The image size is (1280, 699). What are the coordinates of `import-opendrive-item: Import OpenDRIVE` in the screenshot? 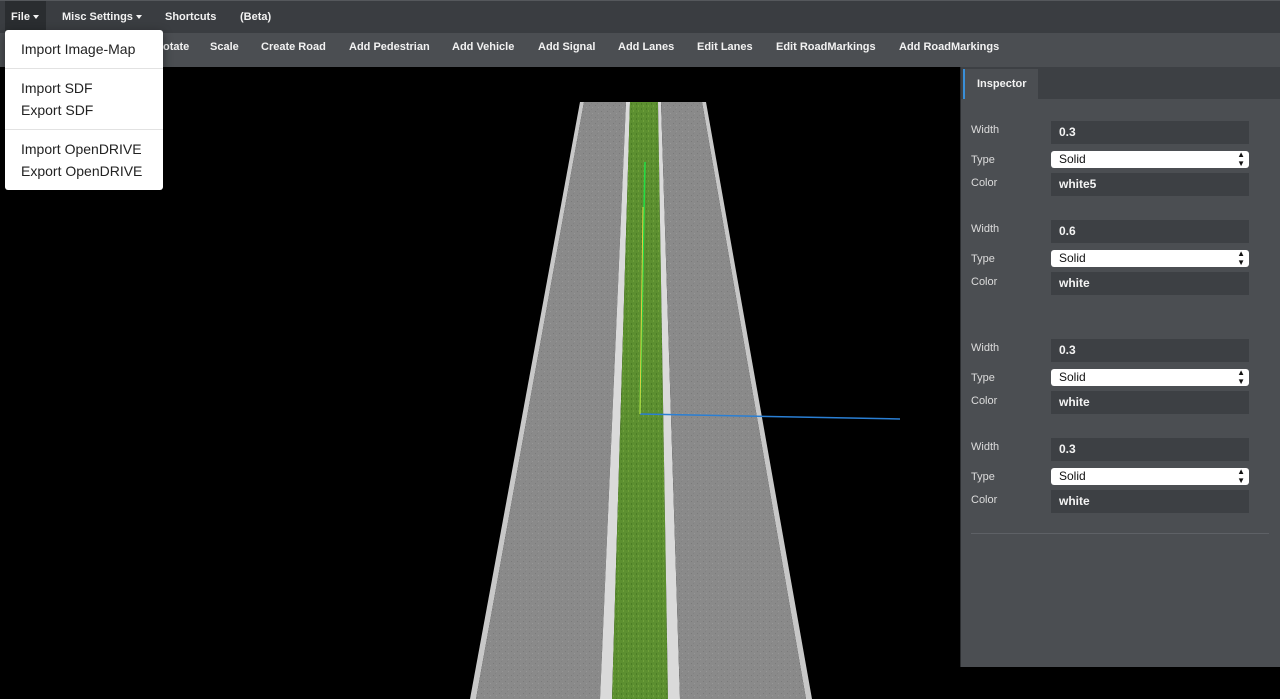 It's located at (81, 149).